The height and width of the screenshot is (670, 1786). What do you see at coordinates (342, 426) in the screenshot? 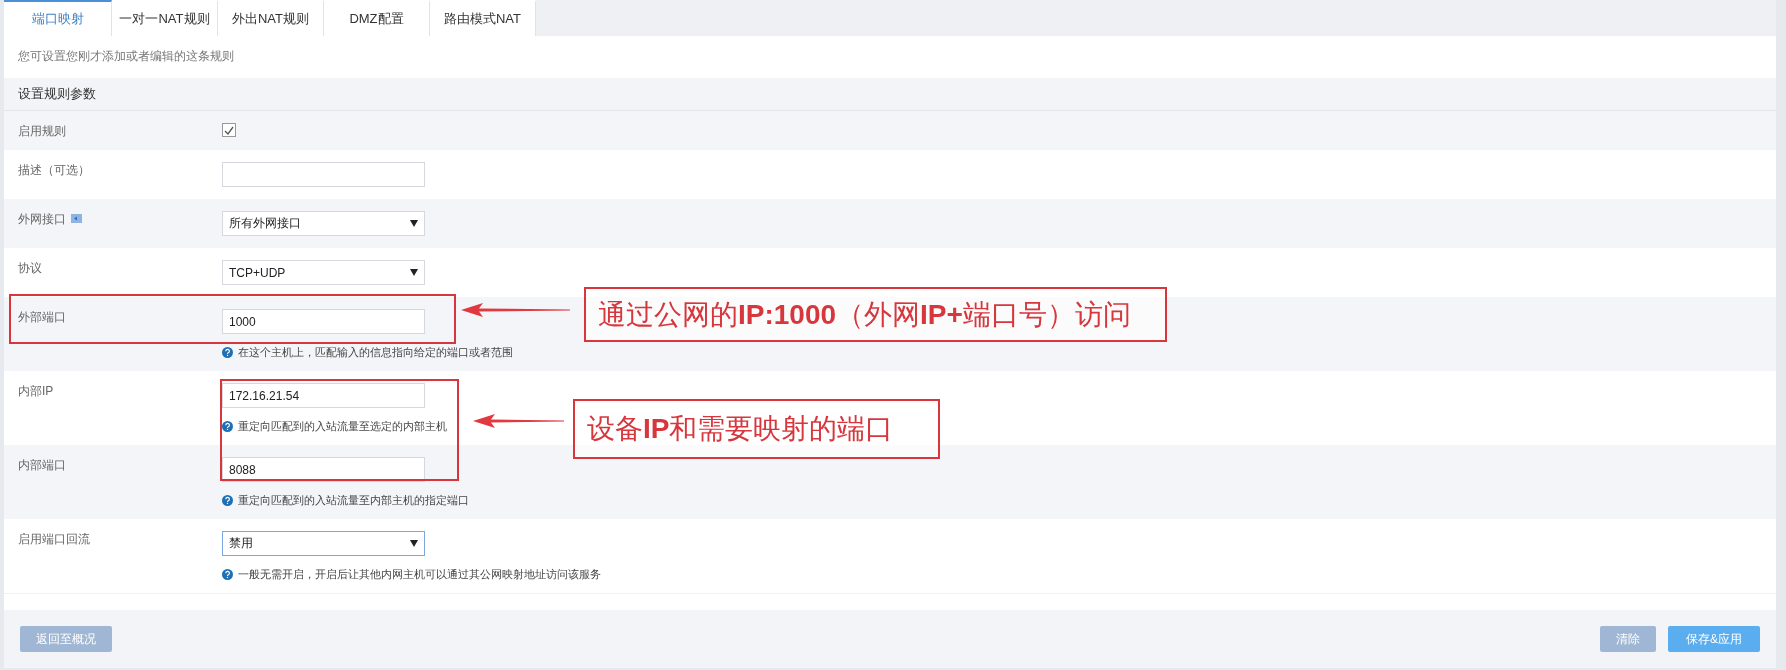
I see `help-text: 重定向匹配到的入站流量至选定的内部主机` at bounding box center [342, 426].